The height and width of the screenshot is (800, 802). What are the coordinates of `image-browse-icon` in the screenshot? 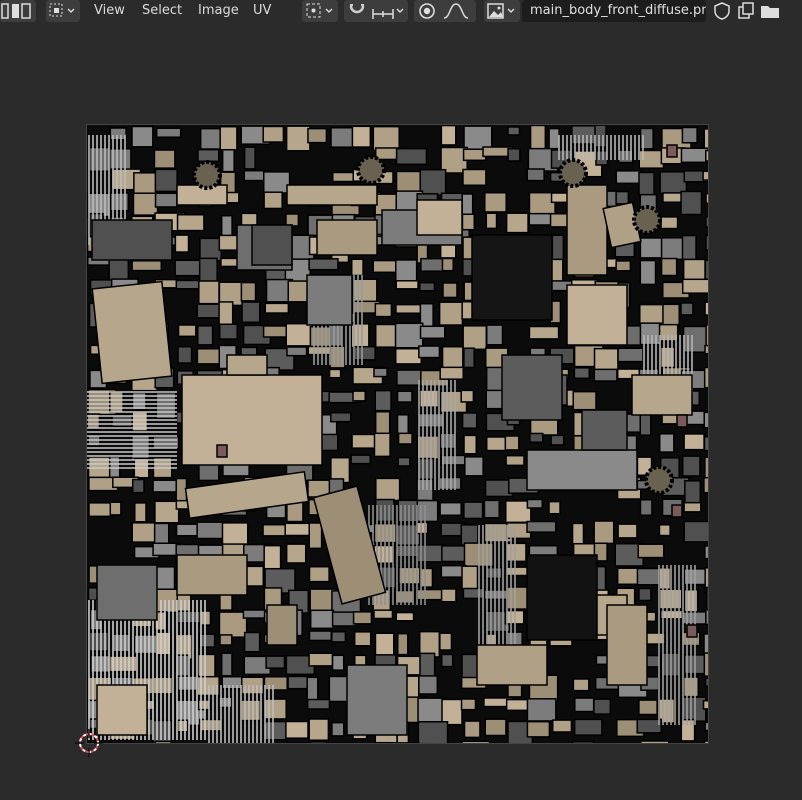 It's located at (501, 11).